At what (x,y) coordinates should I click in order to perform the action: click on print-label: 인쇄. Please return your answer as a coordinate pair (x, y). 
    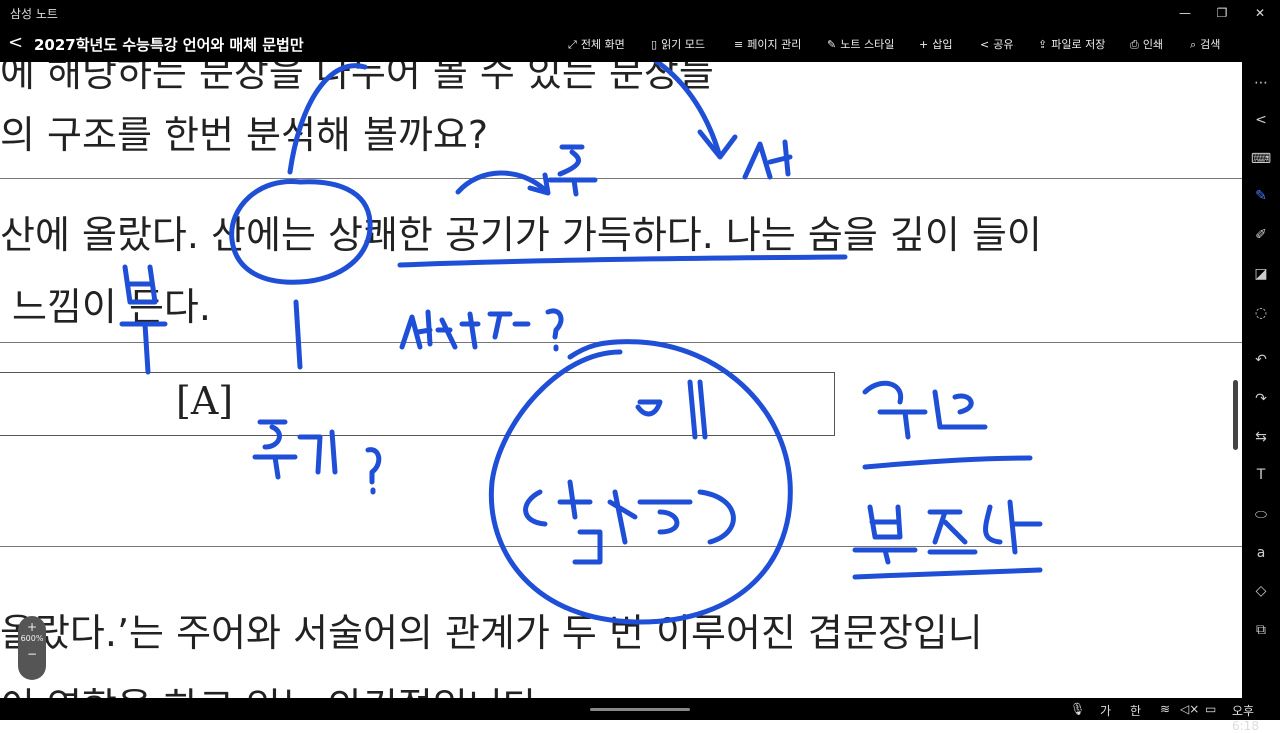
    Looking at the image, I should click on (1153, 44).